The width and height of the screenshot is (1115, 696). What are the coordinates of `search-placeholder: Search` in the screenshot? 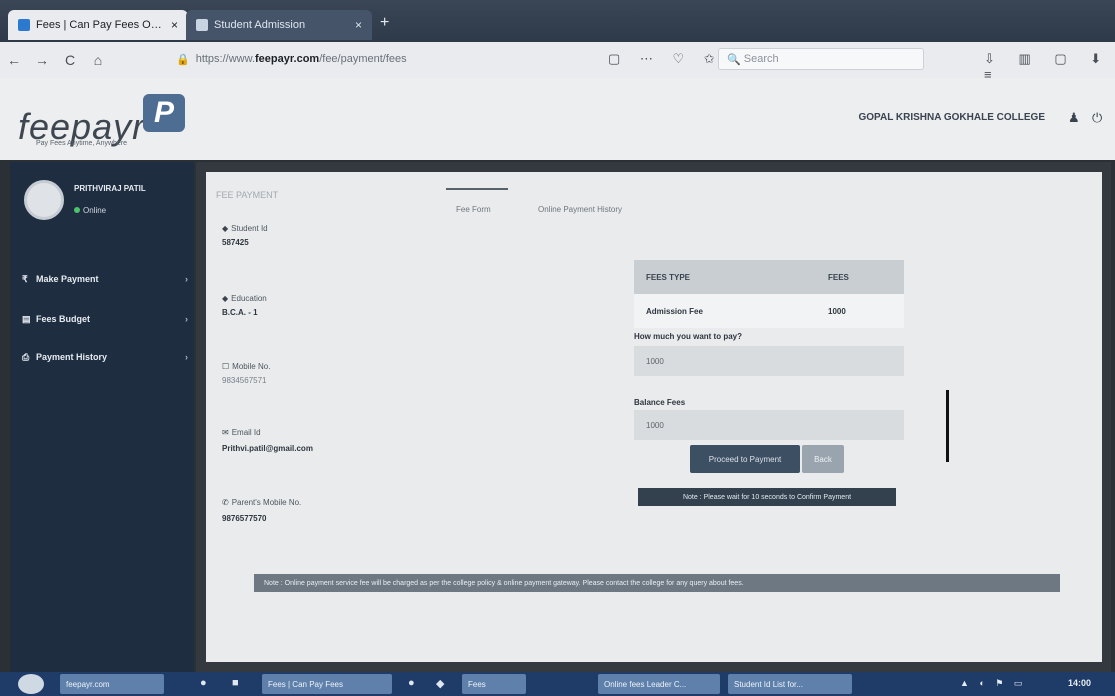 It's located at (761, 59).